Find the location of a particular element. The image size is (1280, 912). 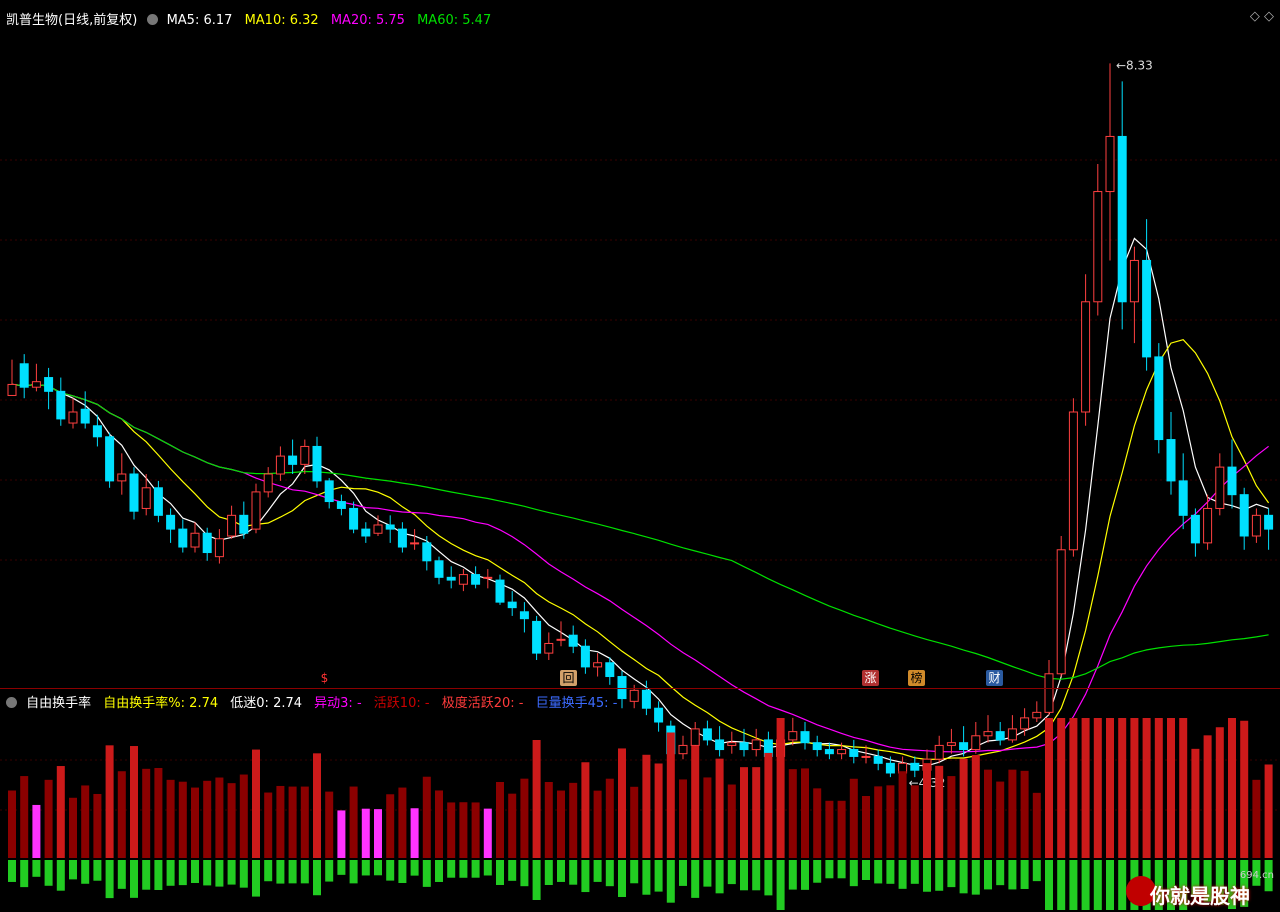

nav-arrows-icon: ◇ ◇ is located at coordinates (1262, 16).